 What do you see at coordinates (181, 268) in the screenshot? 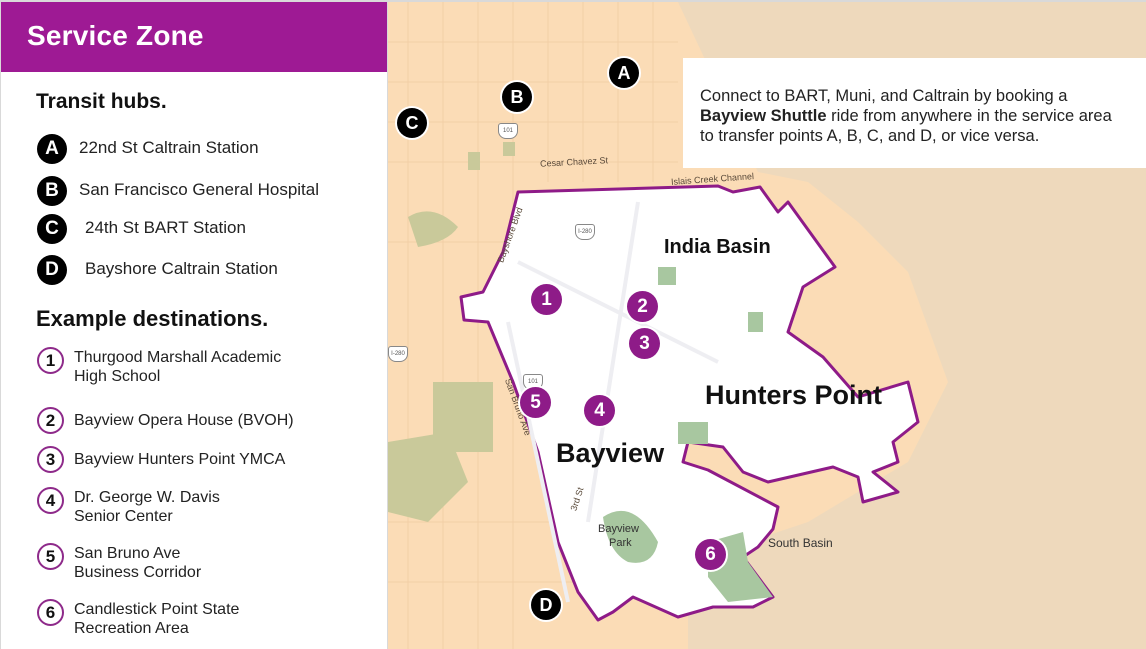
I see `hub-label: Bayshore Caltrain Station` at bounding box center [181, 268].